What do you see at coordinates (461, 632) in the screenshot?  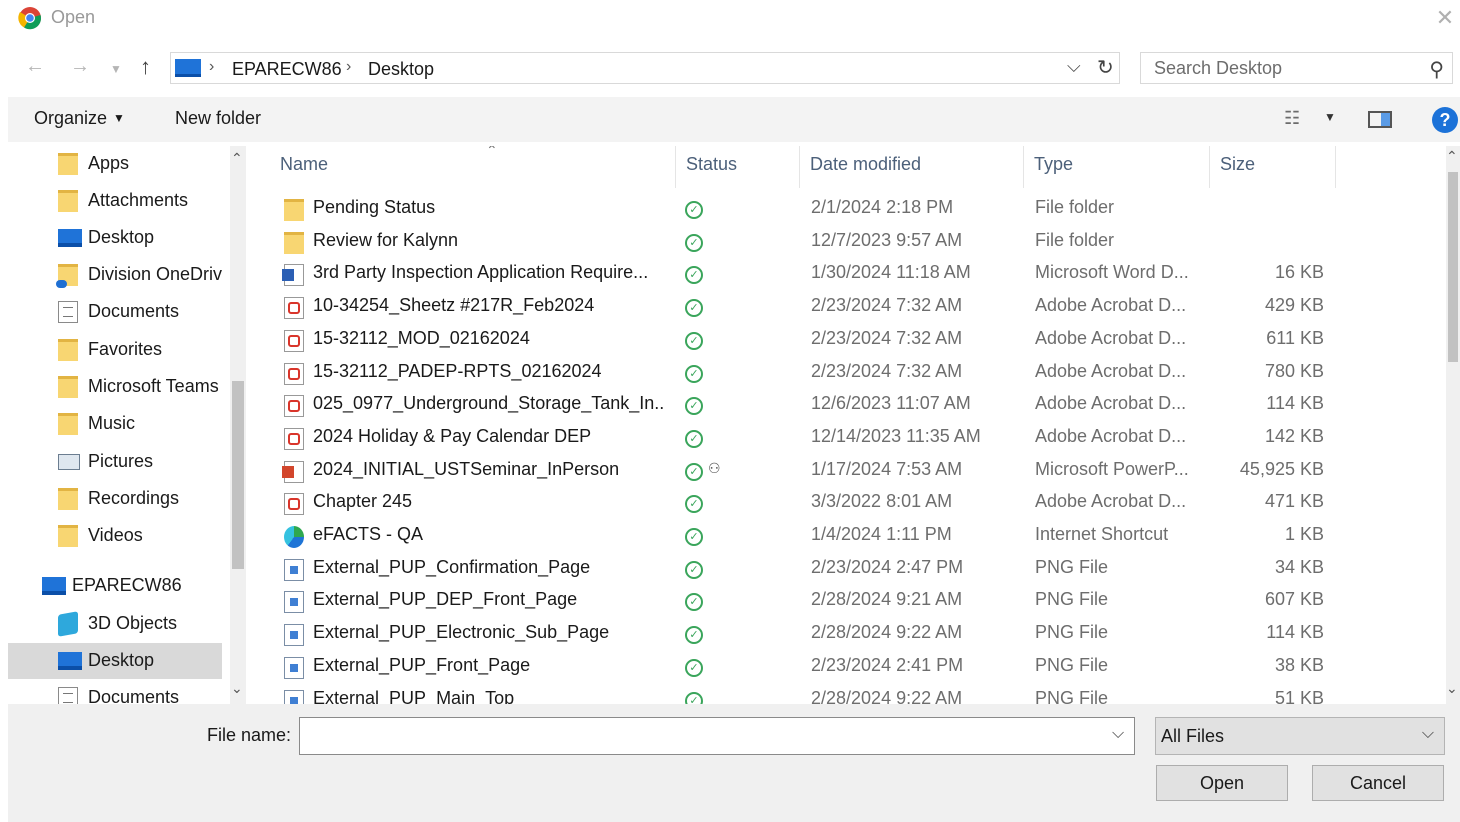 I see `file-name: External_PUP_Electronic_Sub_Page` at bounding box center [461, 632].